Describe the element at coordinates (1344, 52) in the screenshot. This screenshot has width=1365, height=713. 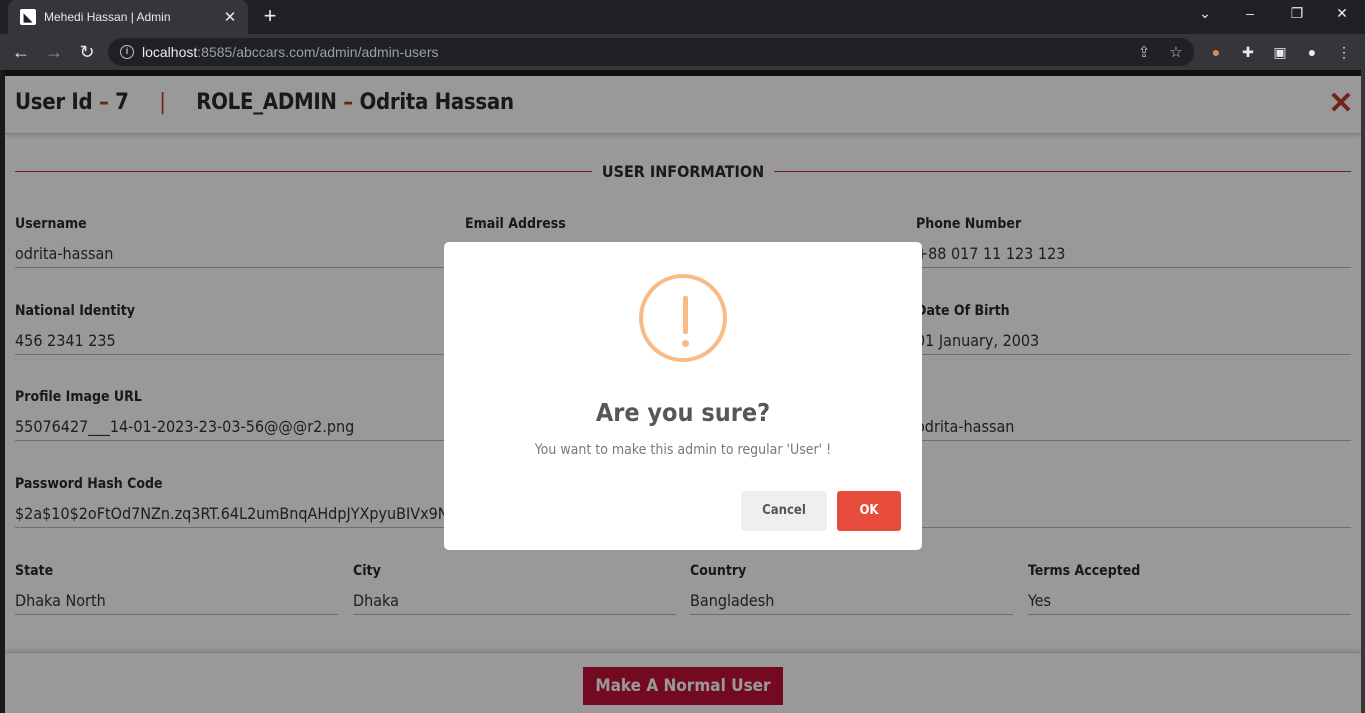
I see `browser-menu-icon: ⋮` at that location.